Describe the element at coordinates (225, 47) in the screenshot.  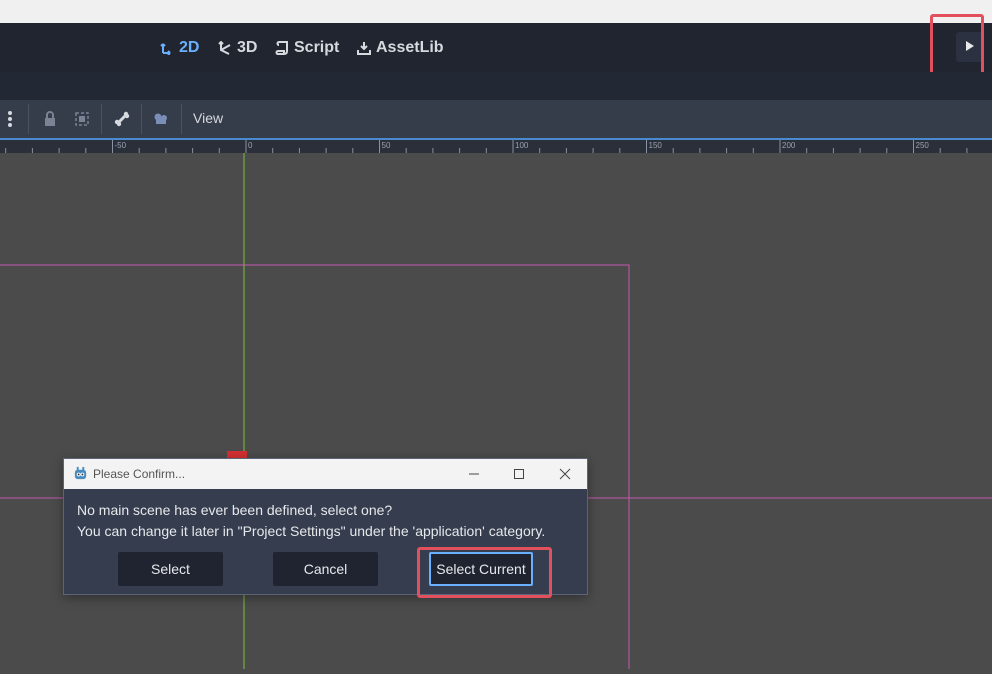
I see `3d-icon` at that location.